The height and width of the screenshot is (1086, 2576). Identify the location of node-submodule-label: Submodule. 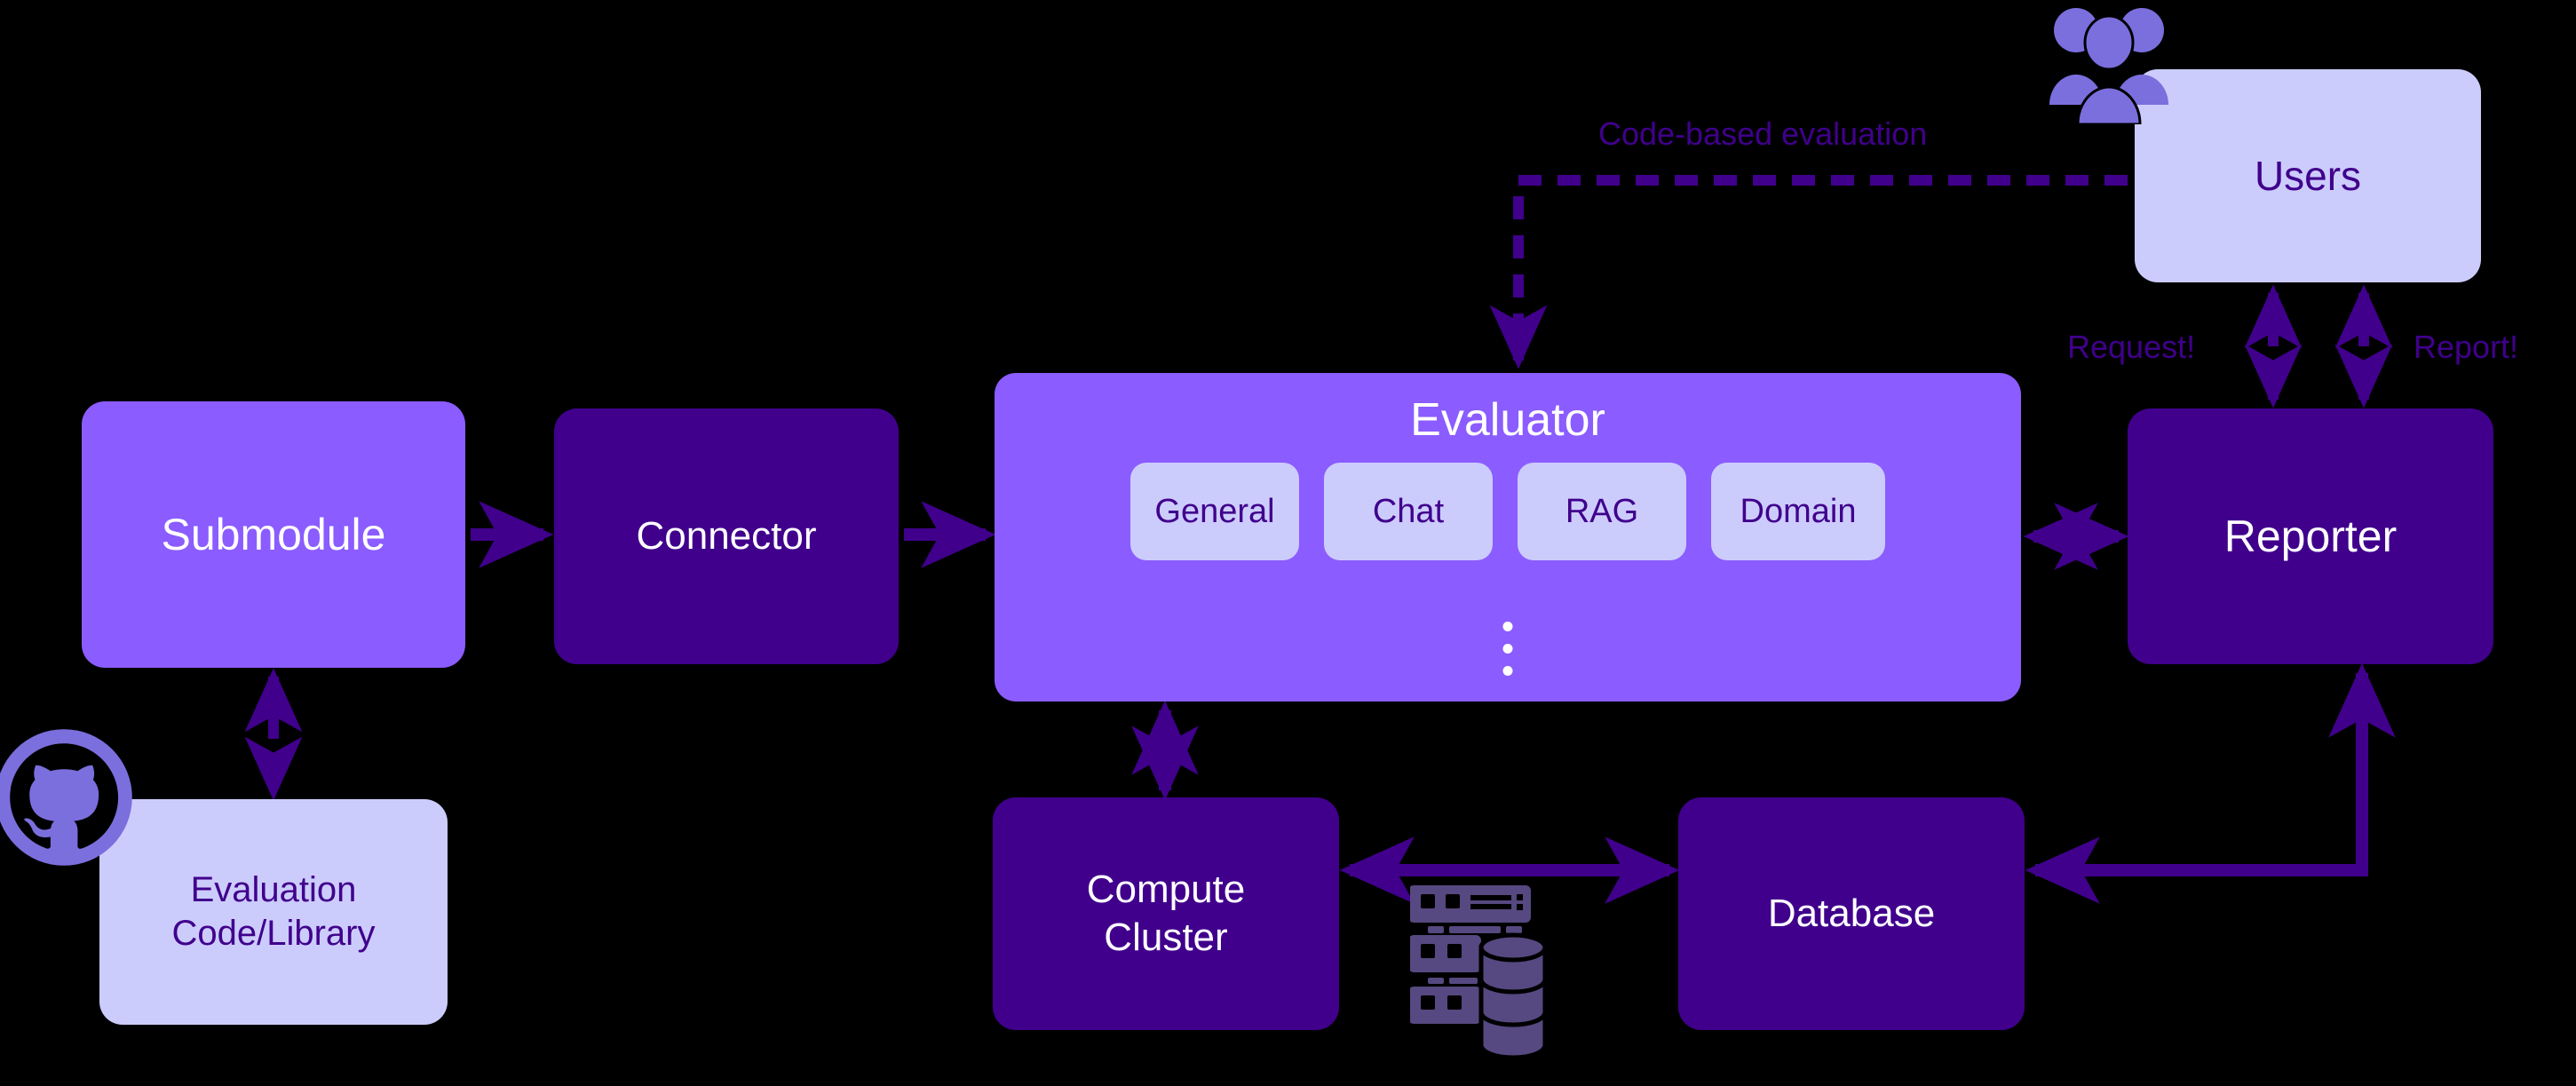
(274, 534).